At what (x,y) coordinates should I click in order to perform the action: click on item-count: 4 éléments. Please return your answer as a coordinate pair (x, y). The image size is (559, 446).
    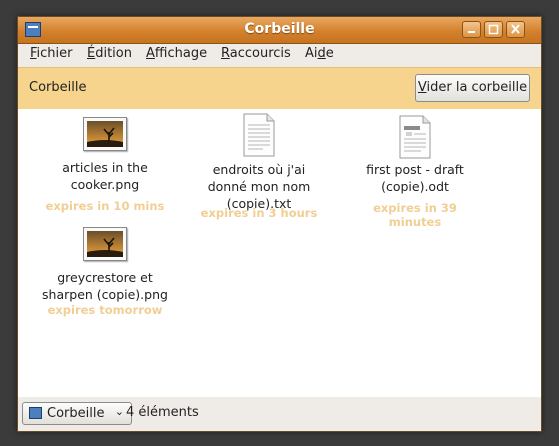
    Looking at the image, I should click on (162, 412).